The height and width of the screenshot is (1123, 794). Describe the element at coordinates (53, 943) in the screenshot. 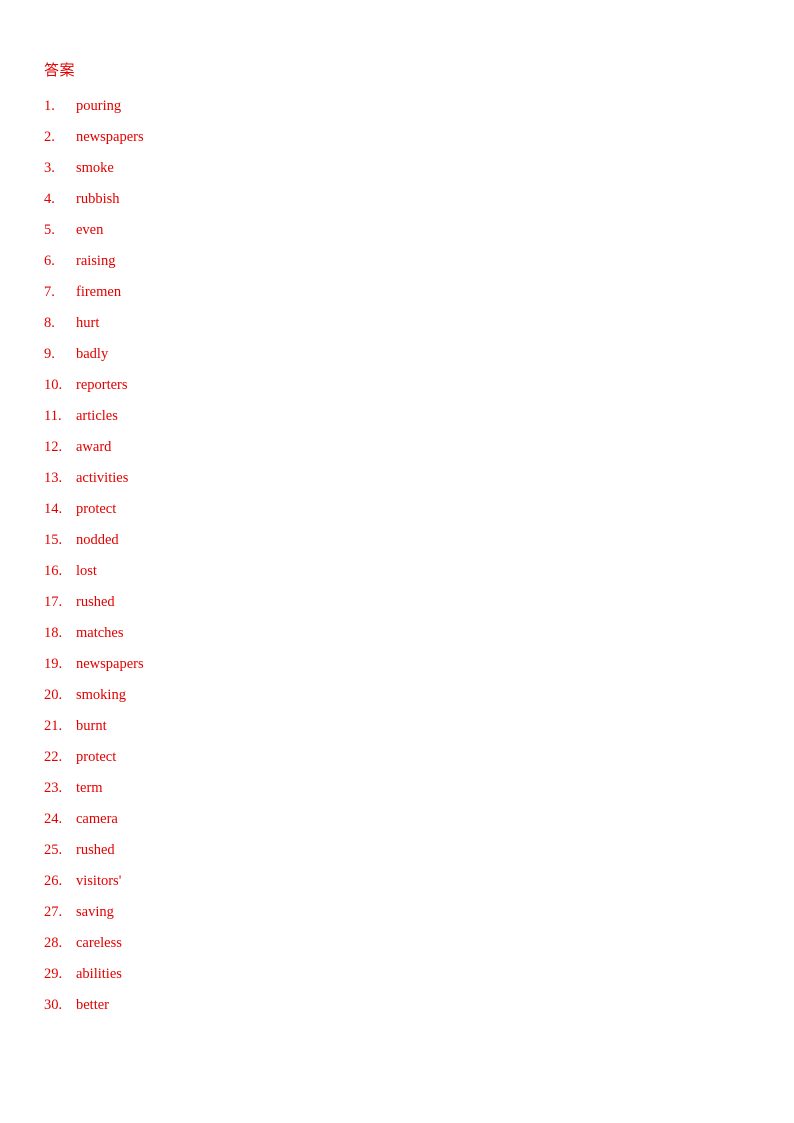

I see `answer-index: 28.` at that location.